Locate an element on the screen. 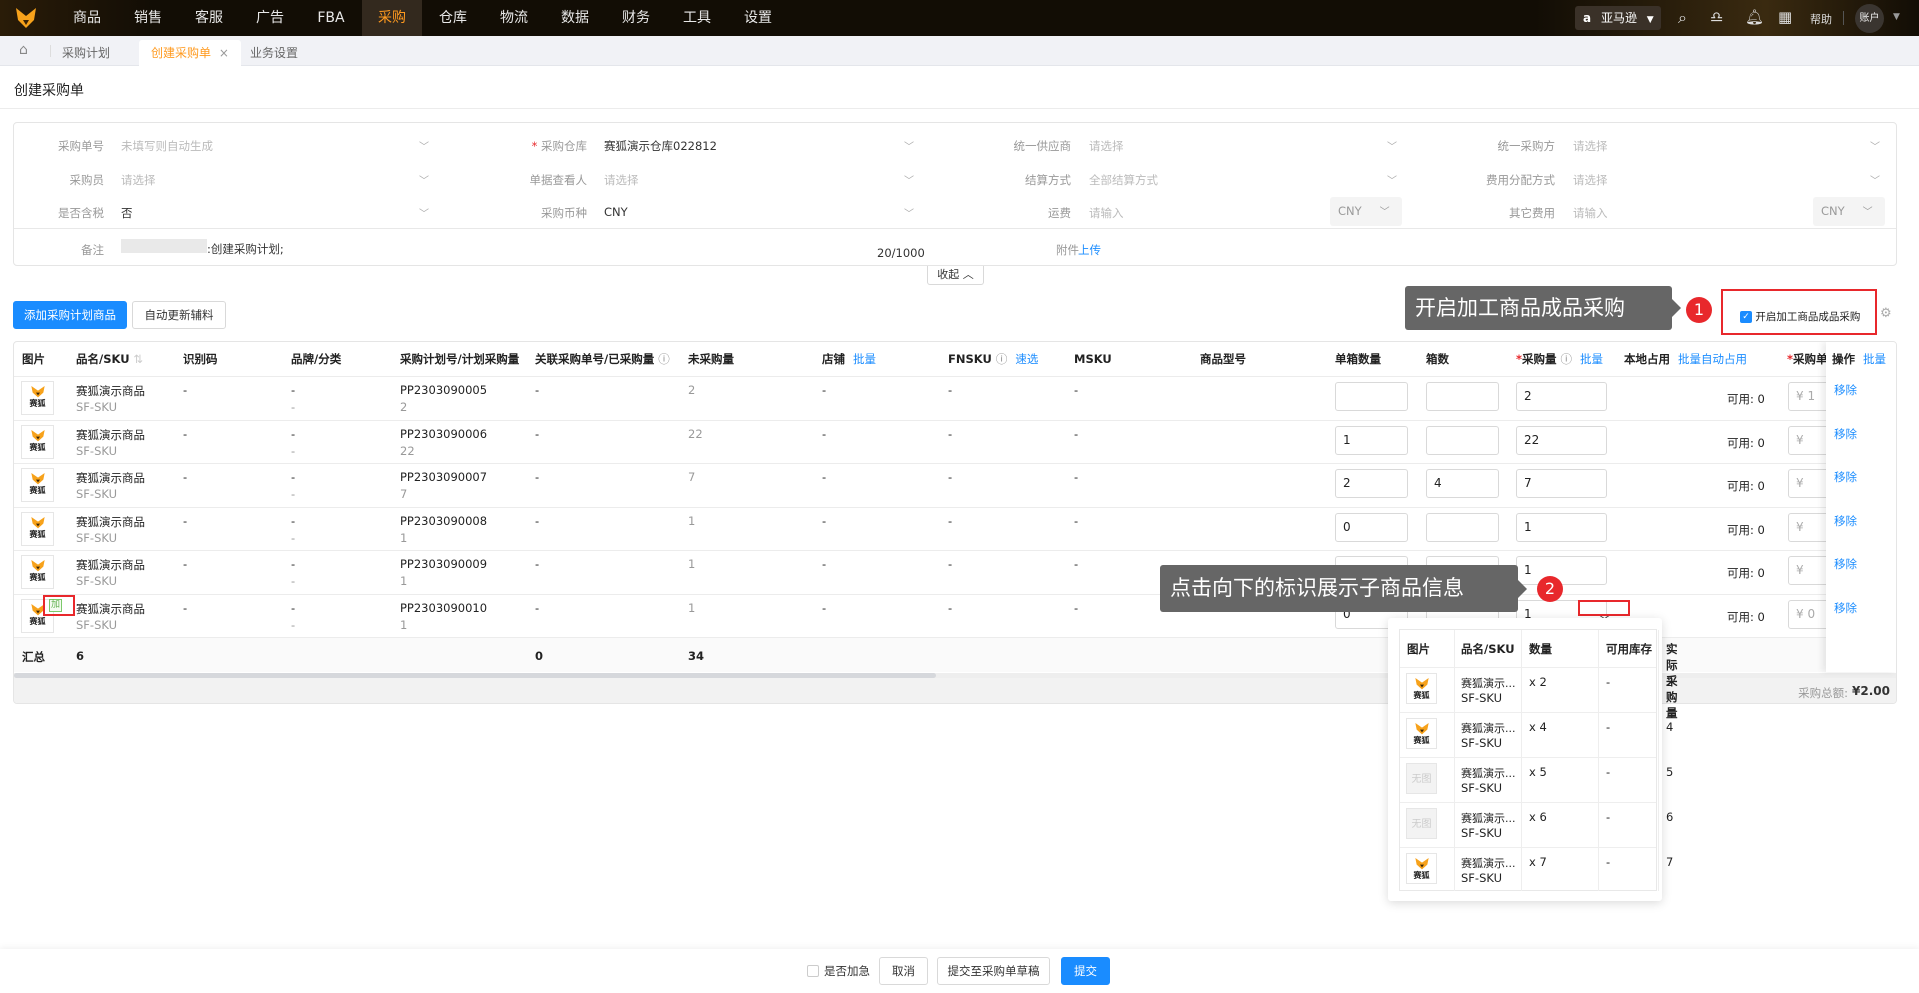 Image resolution: width=1919 pixels, height=993 pixels. plan-number: PP2303090009 is located at coordinates (443, 564).